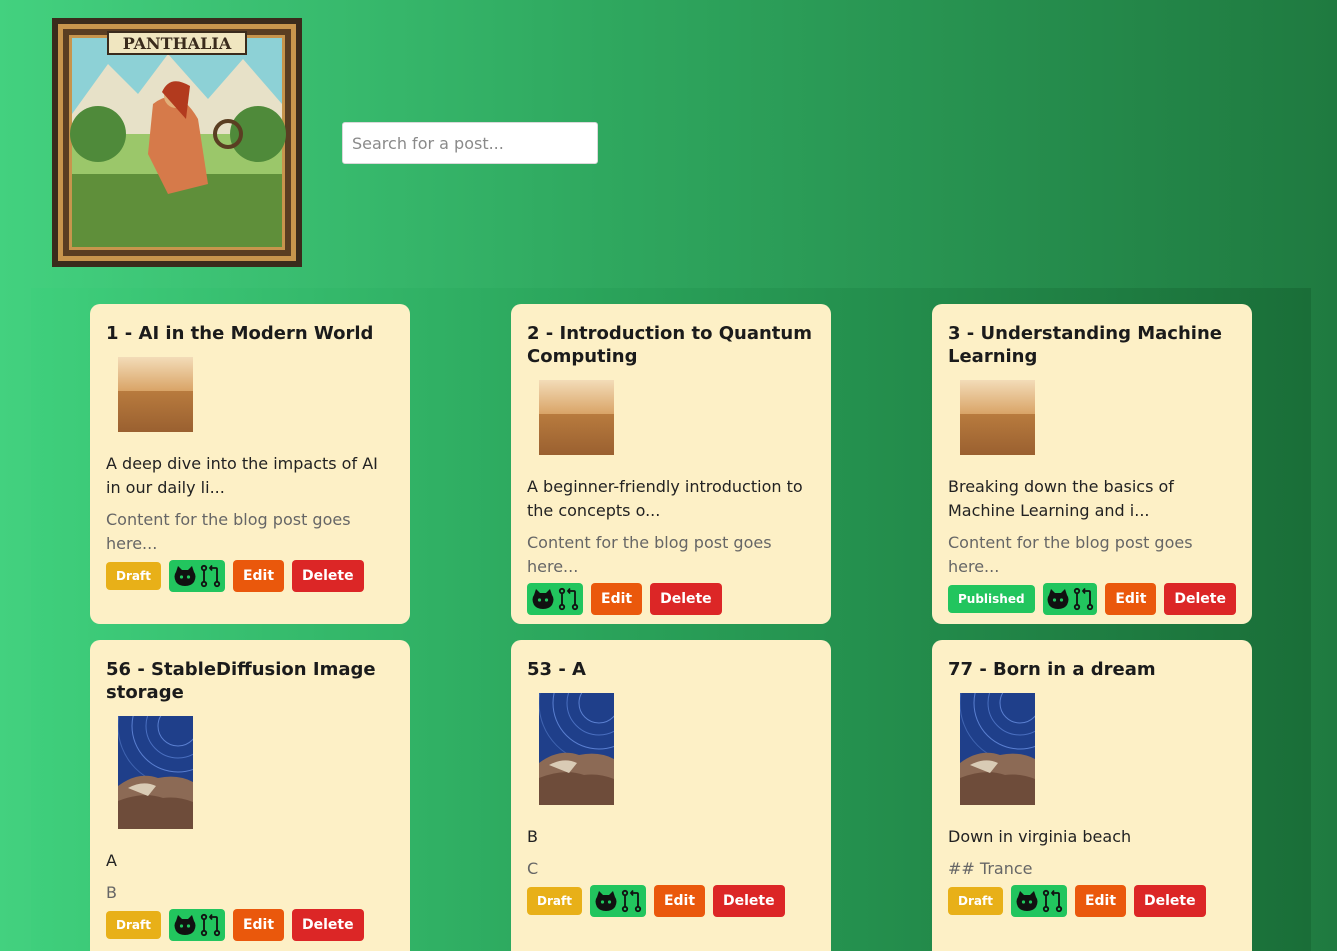 This screenshot has height=951, width=1337. What do you see at coordinates (1040, 836) in the screenshot?
I see `post-excerpt: Down in virginia beach` at bounding box center [1040, 836].